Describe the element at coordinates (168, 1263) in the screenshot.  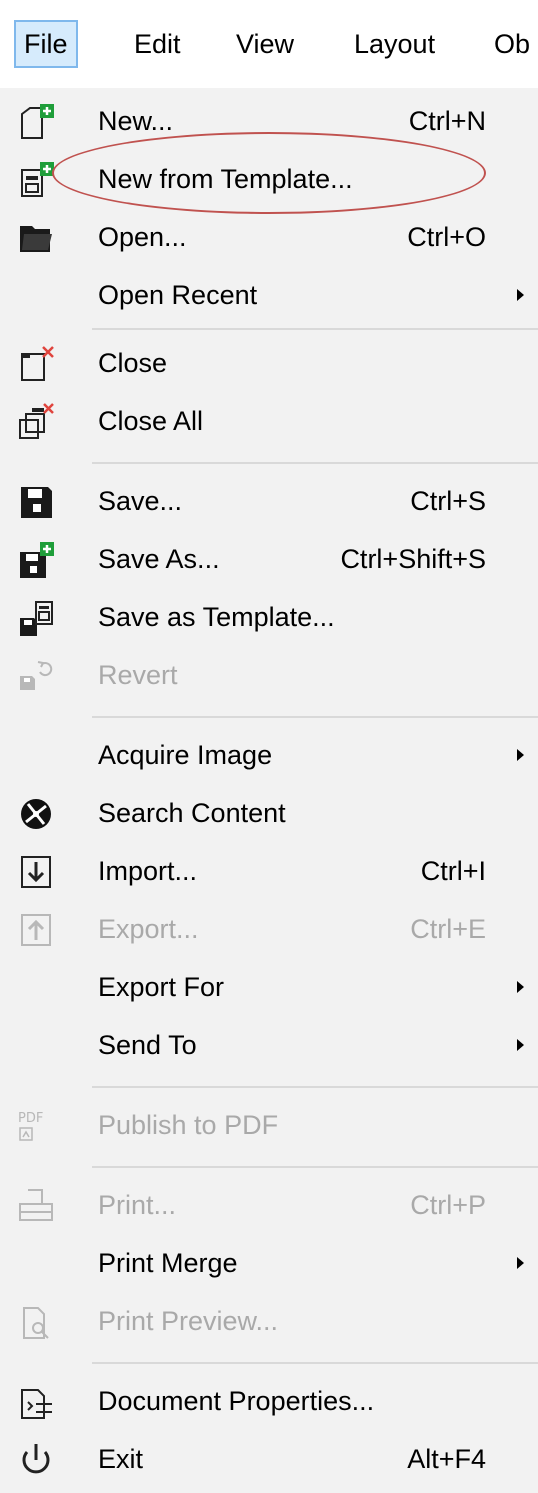
I see `menu-item-label: Print Merge` at that location.